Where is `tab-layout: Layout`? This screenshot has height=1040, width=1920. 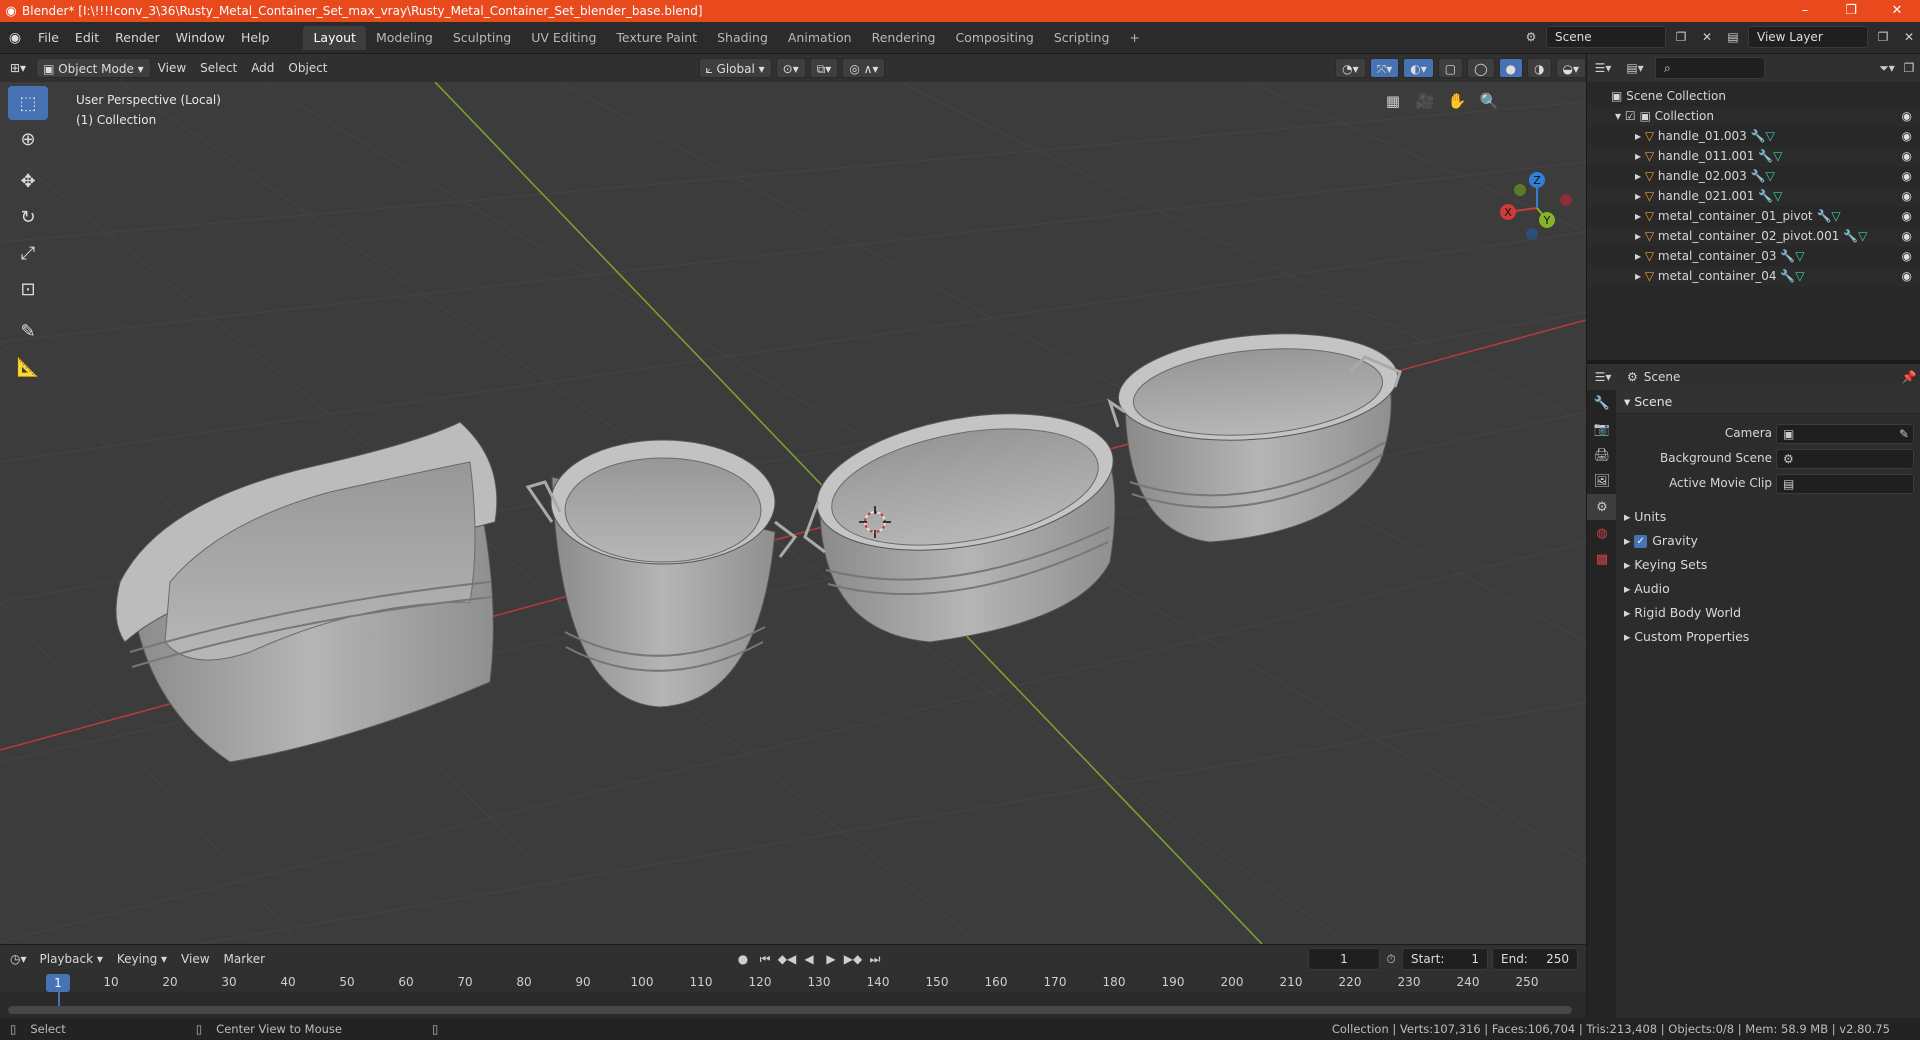
tab-layout: Layout is located at coordinates (334, 37).